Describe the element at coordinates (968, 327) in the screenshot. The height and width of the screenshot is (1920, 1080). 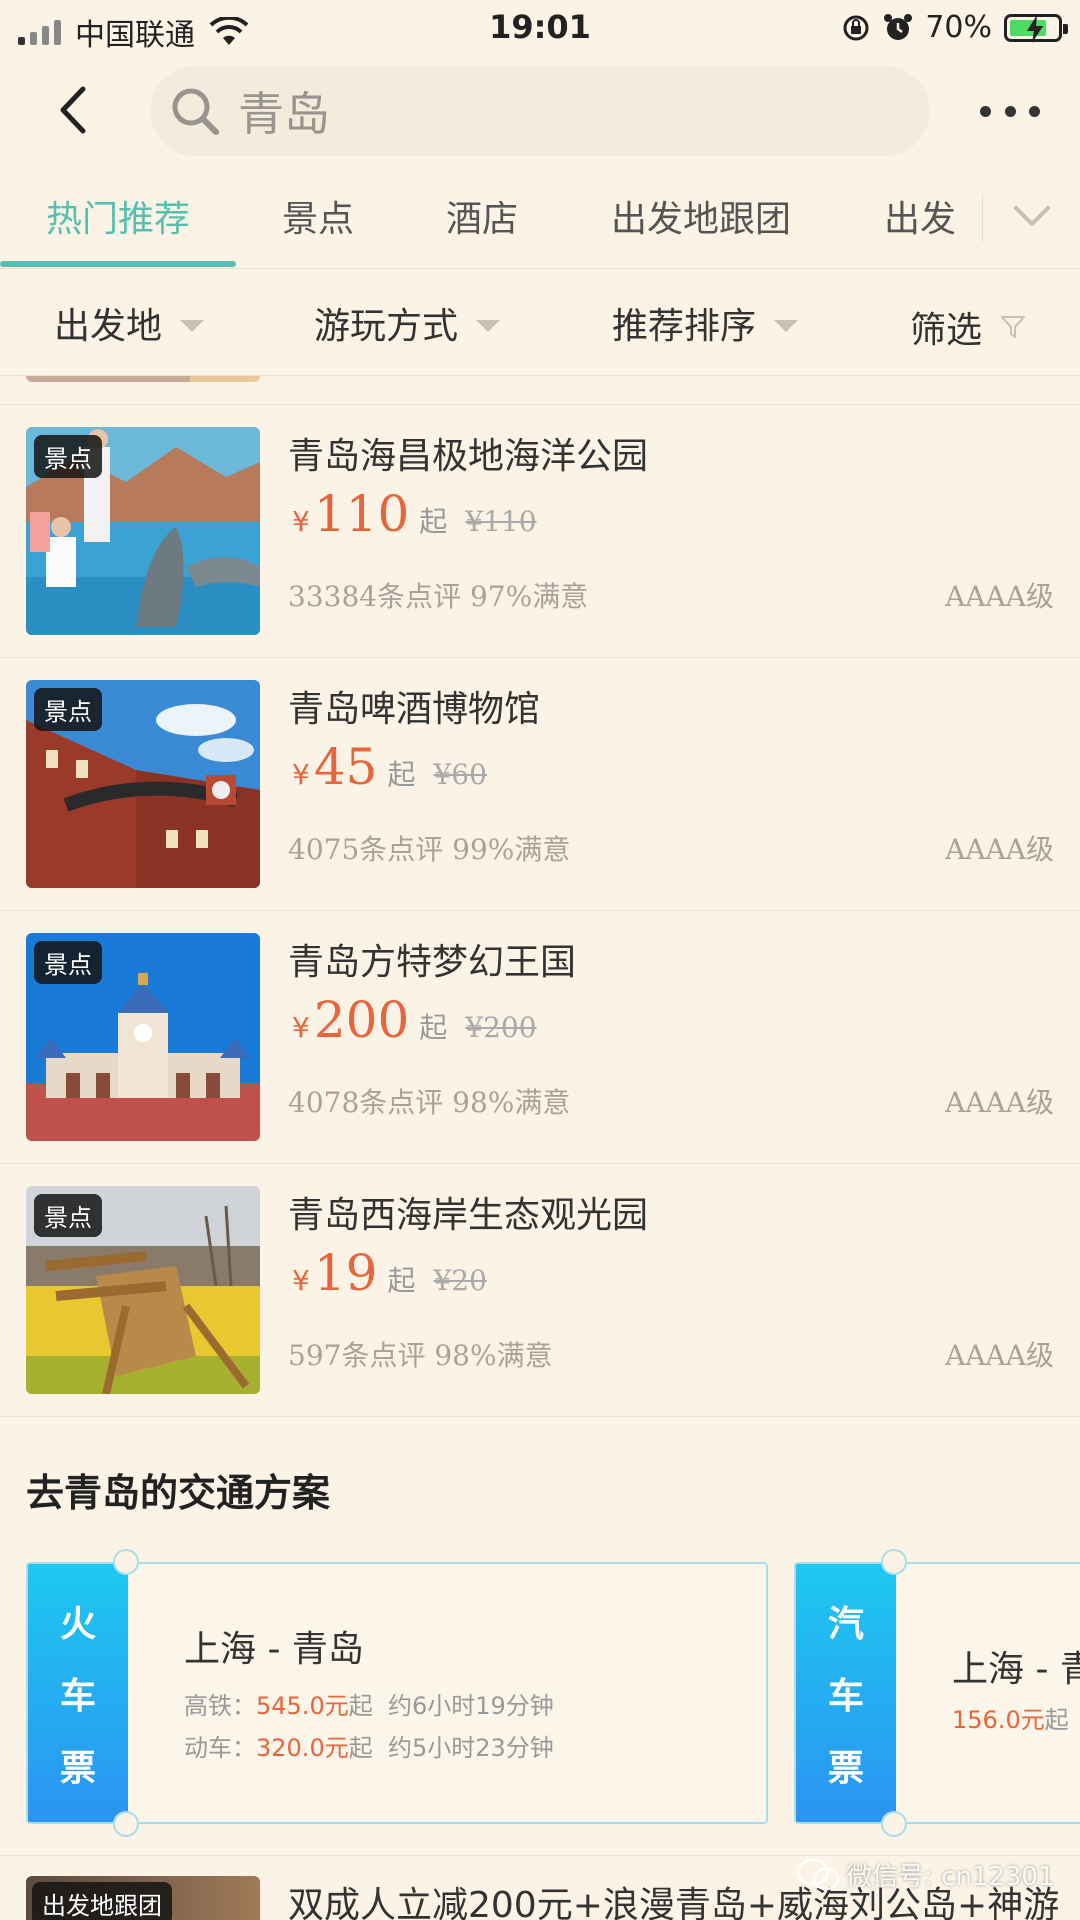
I see `filter-screen: 筛选` at that location.